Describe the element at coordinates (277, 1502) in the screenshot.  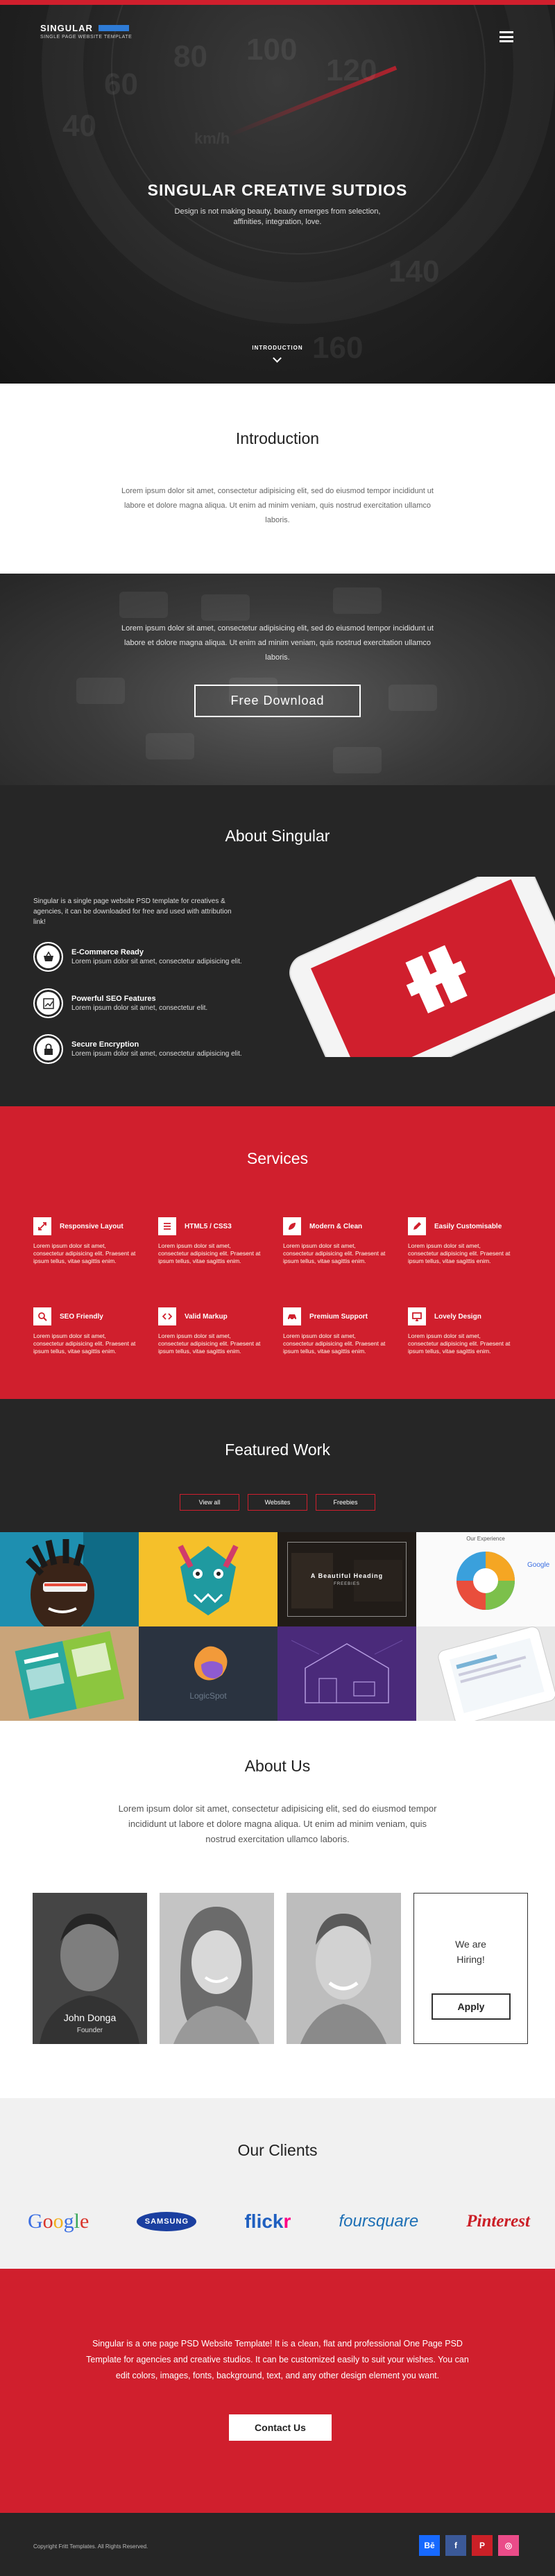
I see `filter-websites: Websites` at that location.